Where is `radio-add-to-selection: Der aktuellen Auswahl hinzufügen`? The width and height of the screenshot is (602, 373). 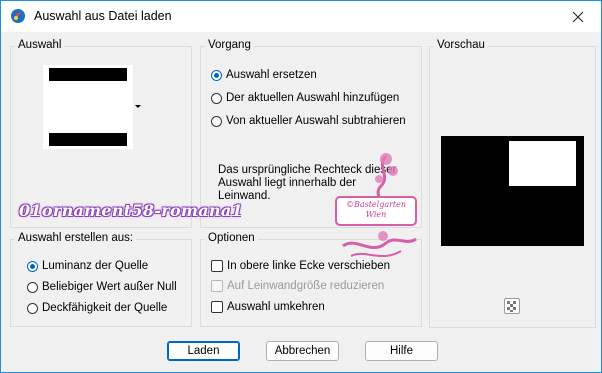
radio-add-to-selection: Der aktuellen Auswahl hinzufügen is located at coordinates (305, 98).